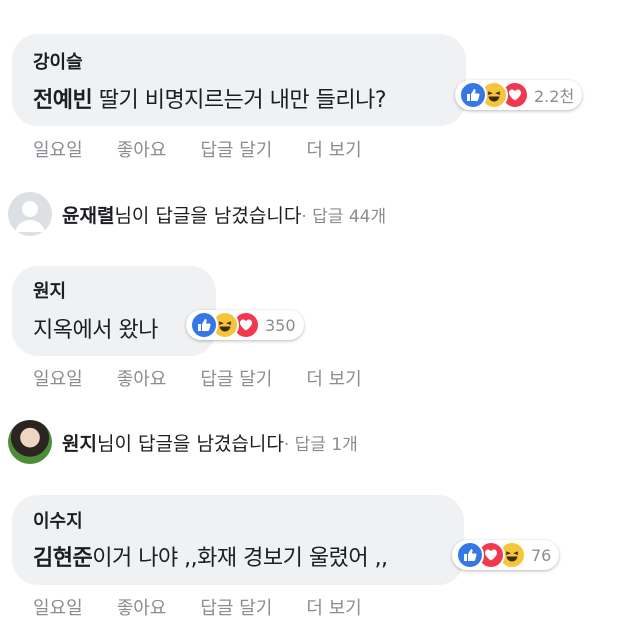 The image size is (618, 623). I want to click on reply-count: · 답글 1개, so click(320, 444).